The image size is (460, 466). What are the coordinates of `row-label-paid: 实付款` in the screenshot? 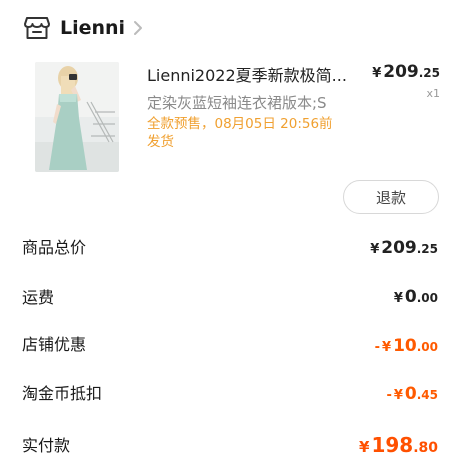 It's located at (46, 445).